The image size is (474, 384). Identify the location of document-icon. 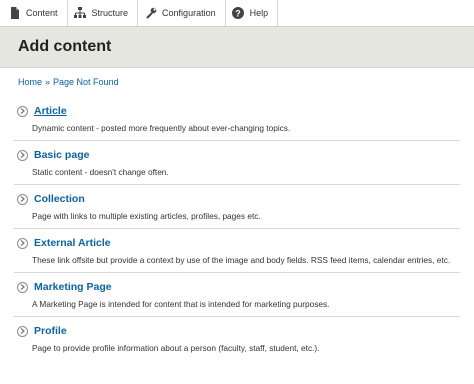
(14, 13).